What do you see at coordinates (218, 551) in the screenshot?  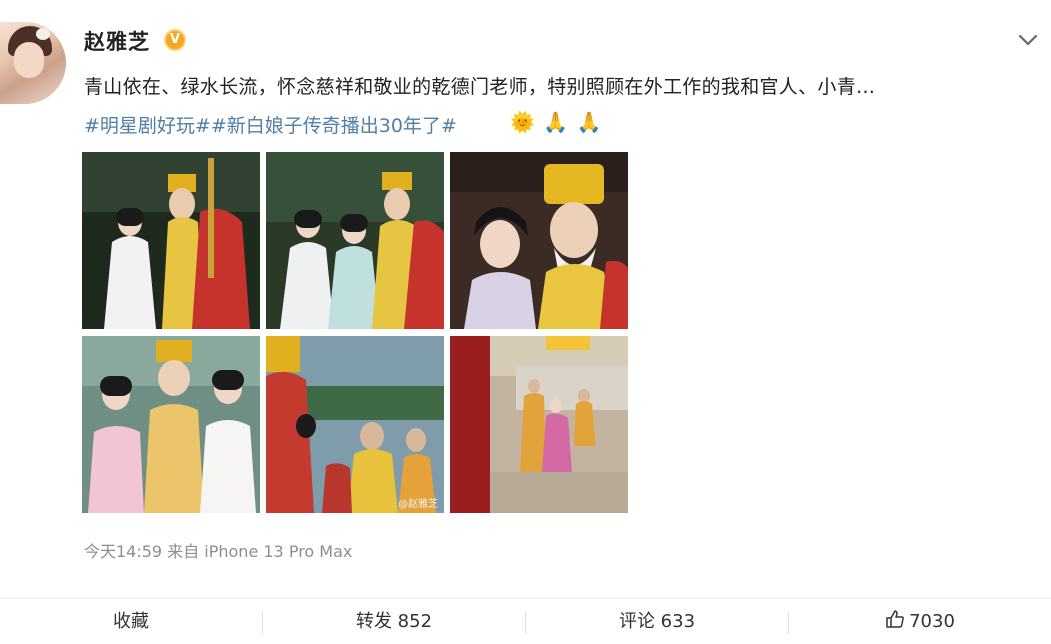 I see `post-meta: 今天14:59 来自 iPhone 13 Pro Max` at bounding box center [218, 551].